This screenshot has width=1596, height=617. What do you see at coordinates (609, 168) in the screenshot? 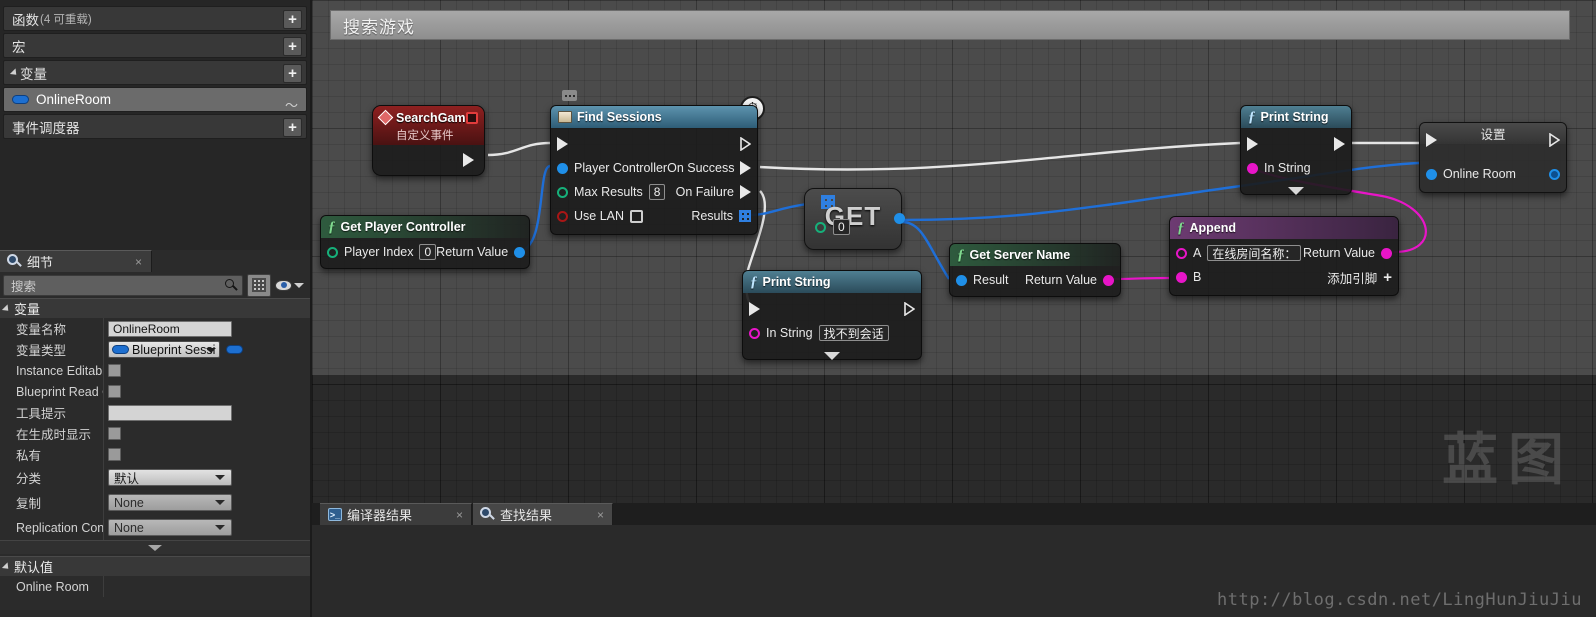
I see `pin-player-controller-in: Player Controller` at bounding box center [609, 168].